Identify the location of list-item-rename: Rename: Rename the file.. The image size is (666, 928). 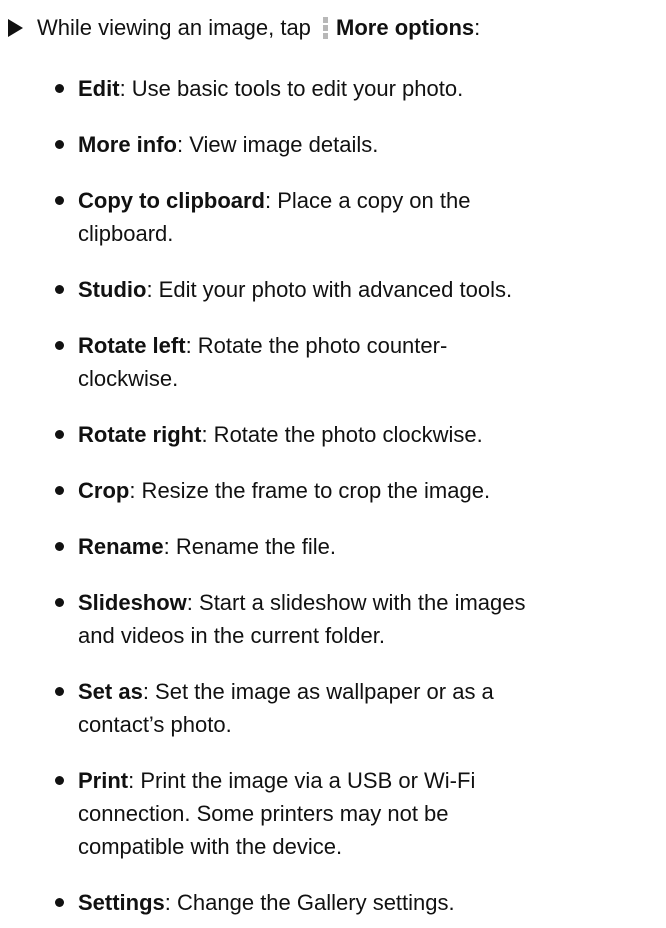
(360, 546).